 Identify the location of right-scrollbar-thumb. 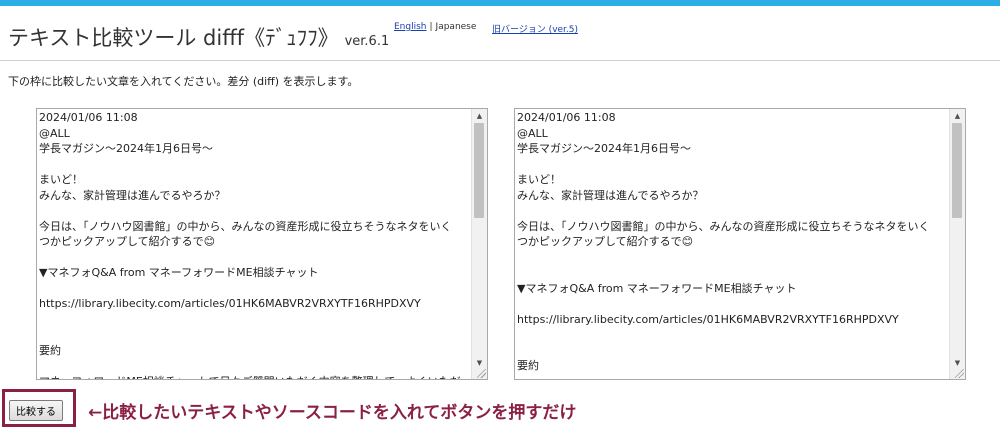
(957, 170).